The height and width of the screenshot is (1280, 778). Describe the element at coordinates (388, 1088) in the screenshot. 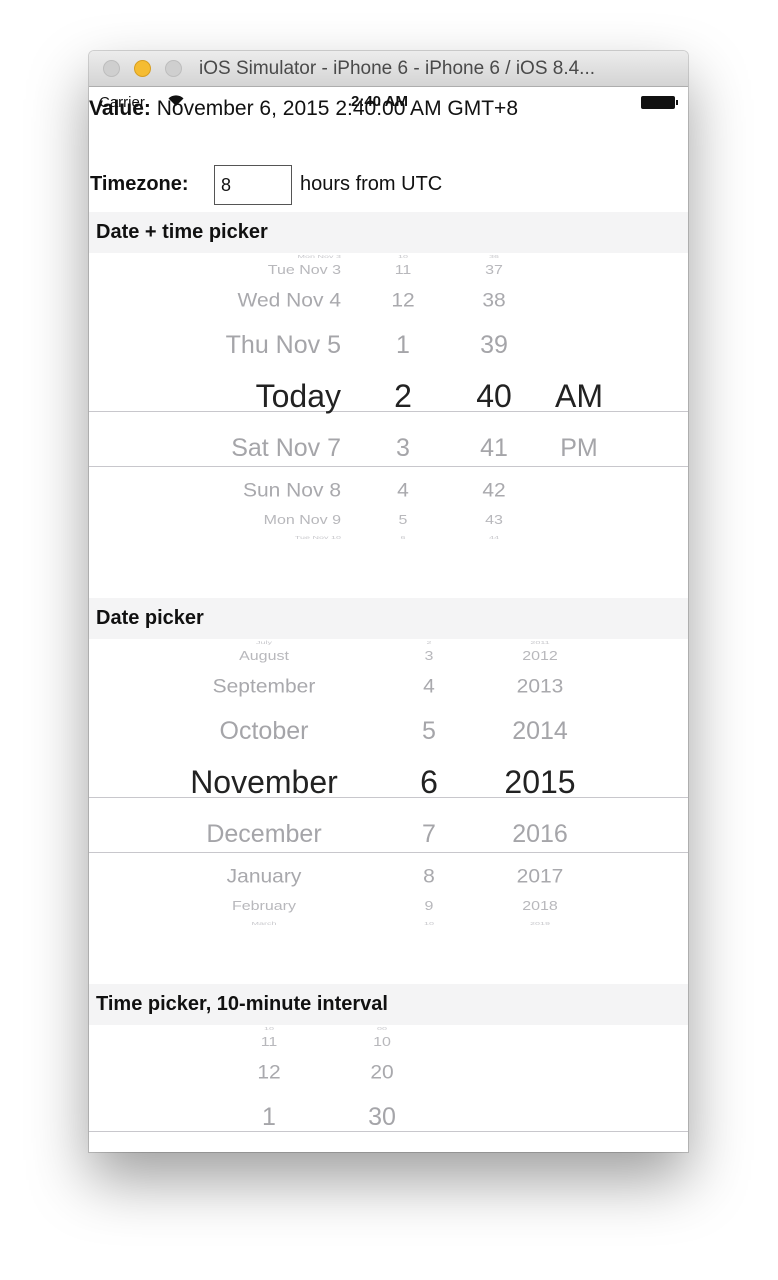

I see `time-picker: 101112120010203040AM` at that location.